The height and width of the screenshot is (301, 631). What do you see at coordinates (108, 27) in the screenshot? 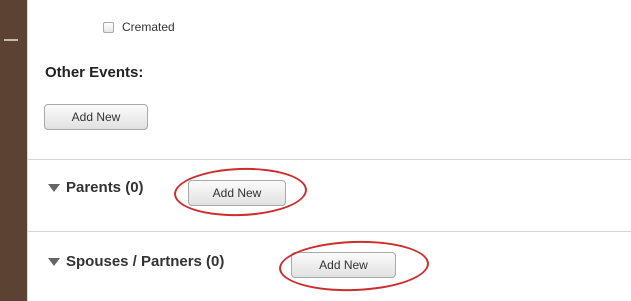
I see `cremated-checkbox` at bounding box center [108, 27].